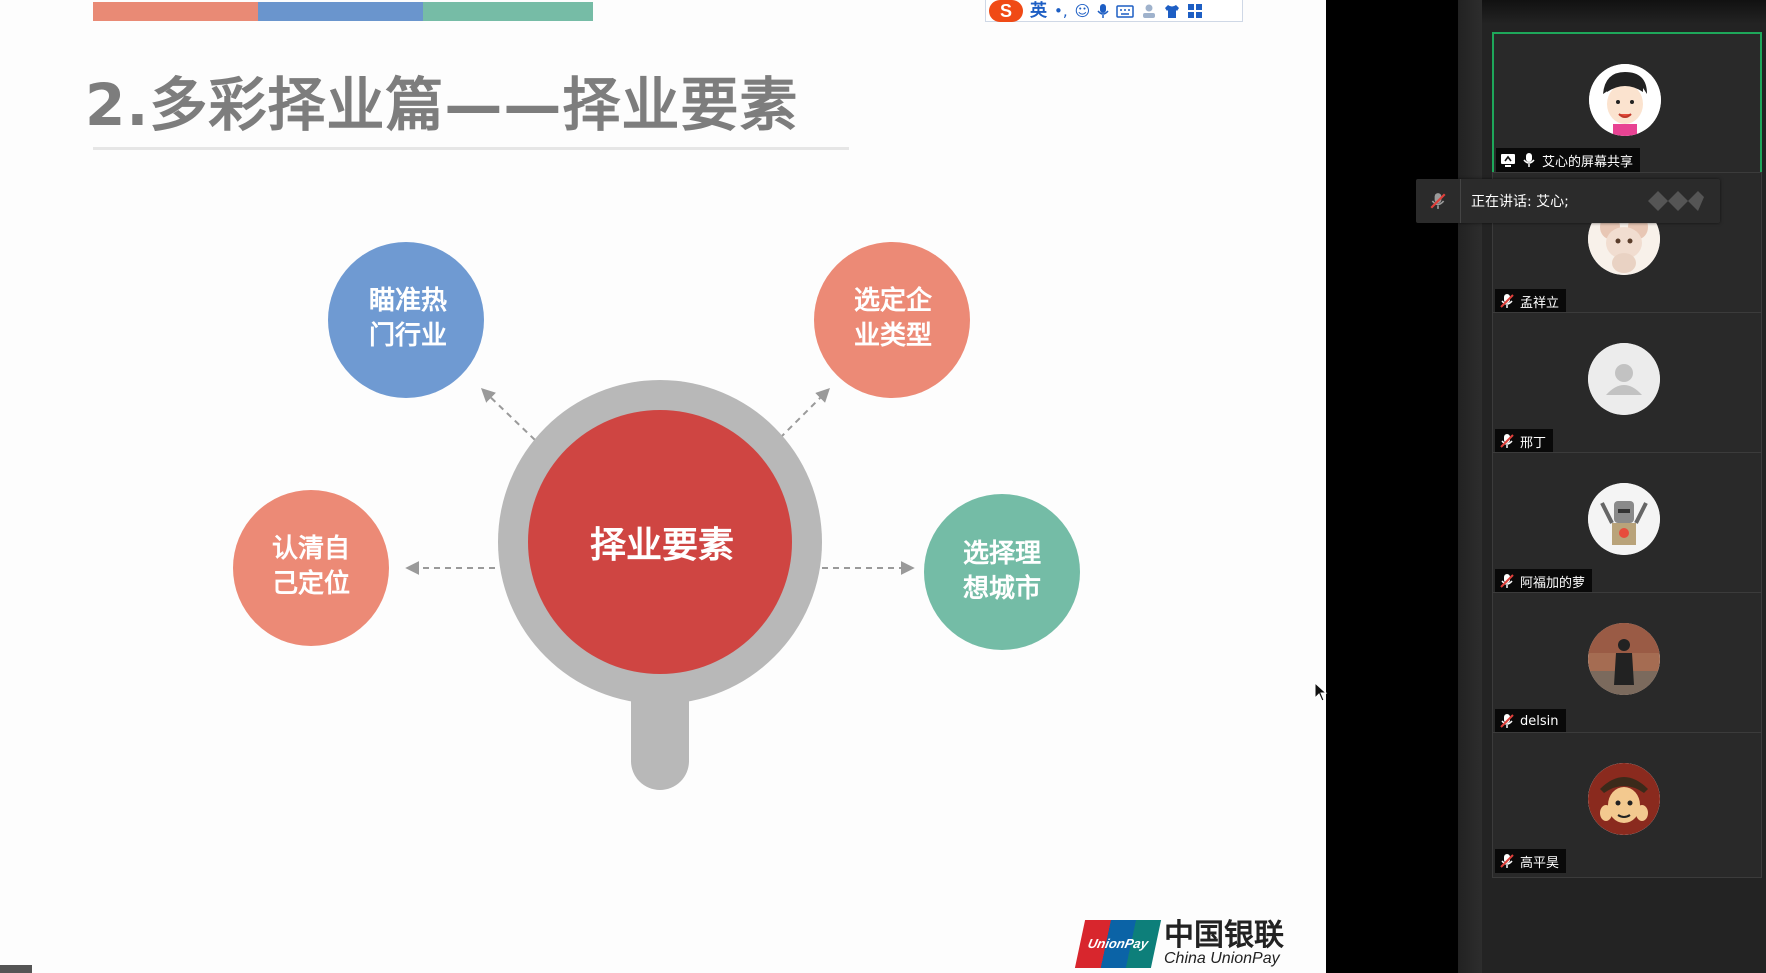  I want to click on speaking-indicator: 正在讲话: 艾心;, so click(1568, 201).